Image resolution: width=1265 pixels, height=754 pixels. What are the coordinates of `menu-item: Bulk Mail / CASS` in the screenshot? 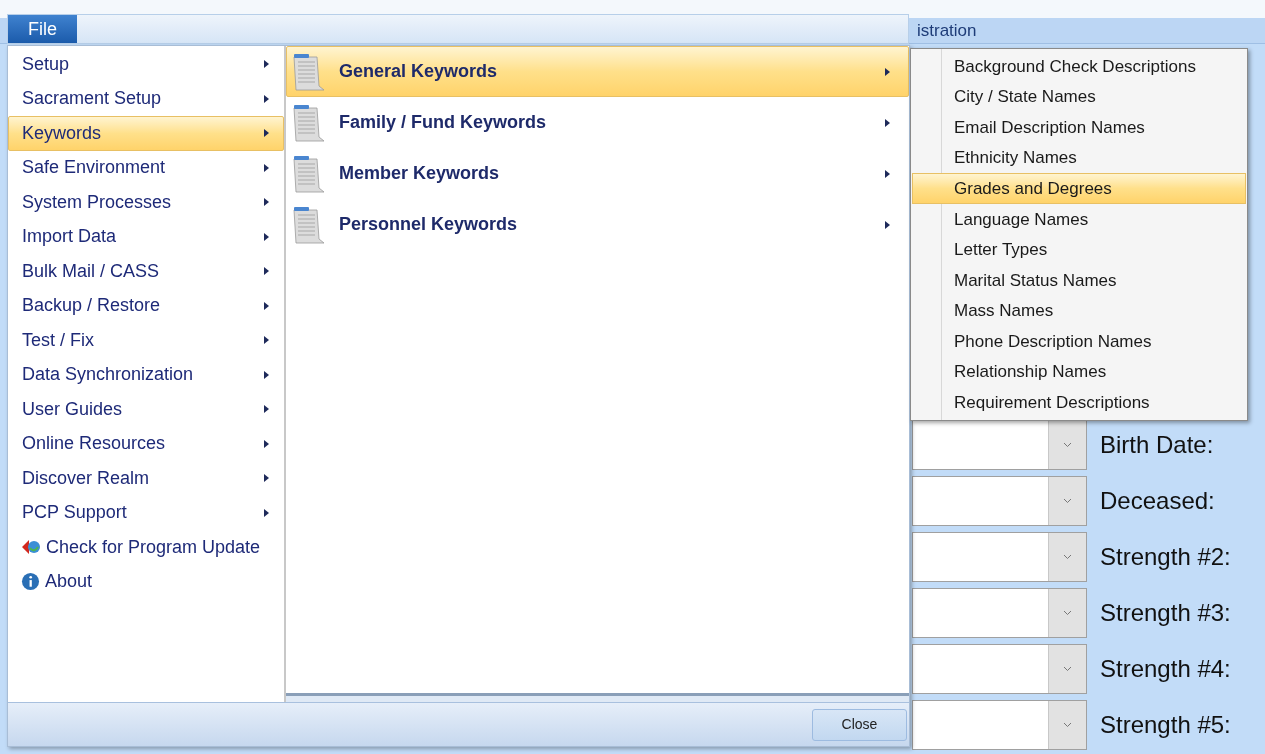 It's located at (146, 271).